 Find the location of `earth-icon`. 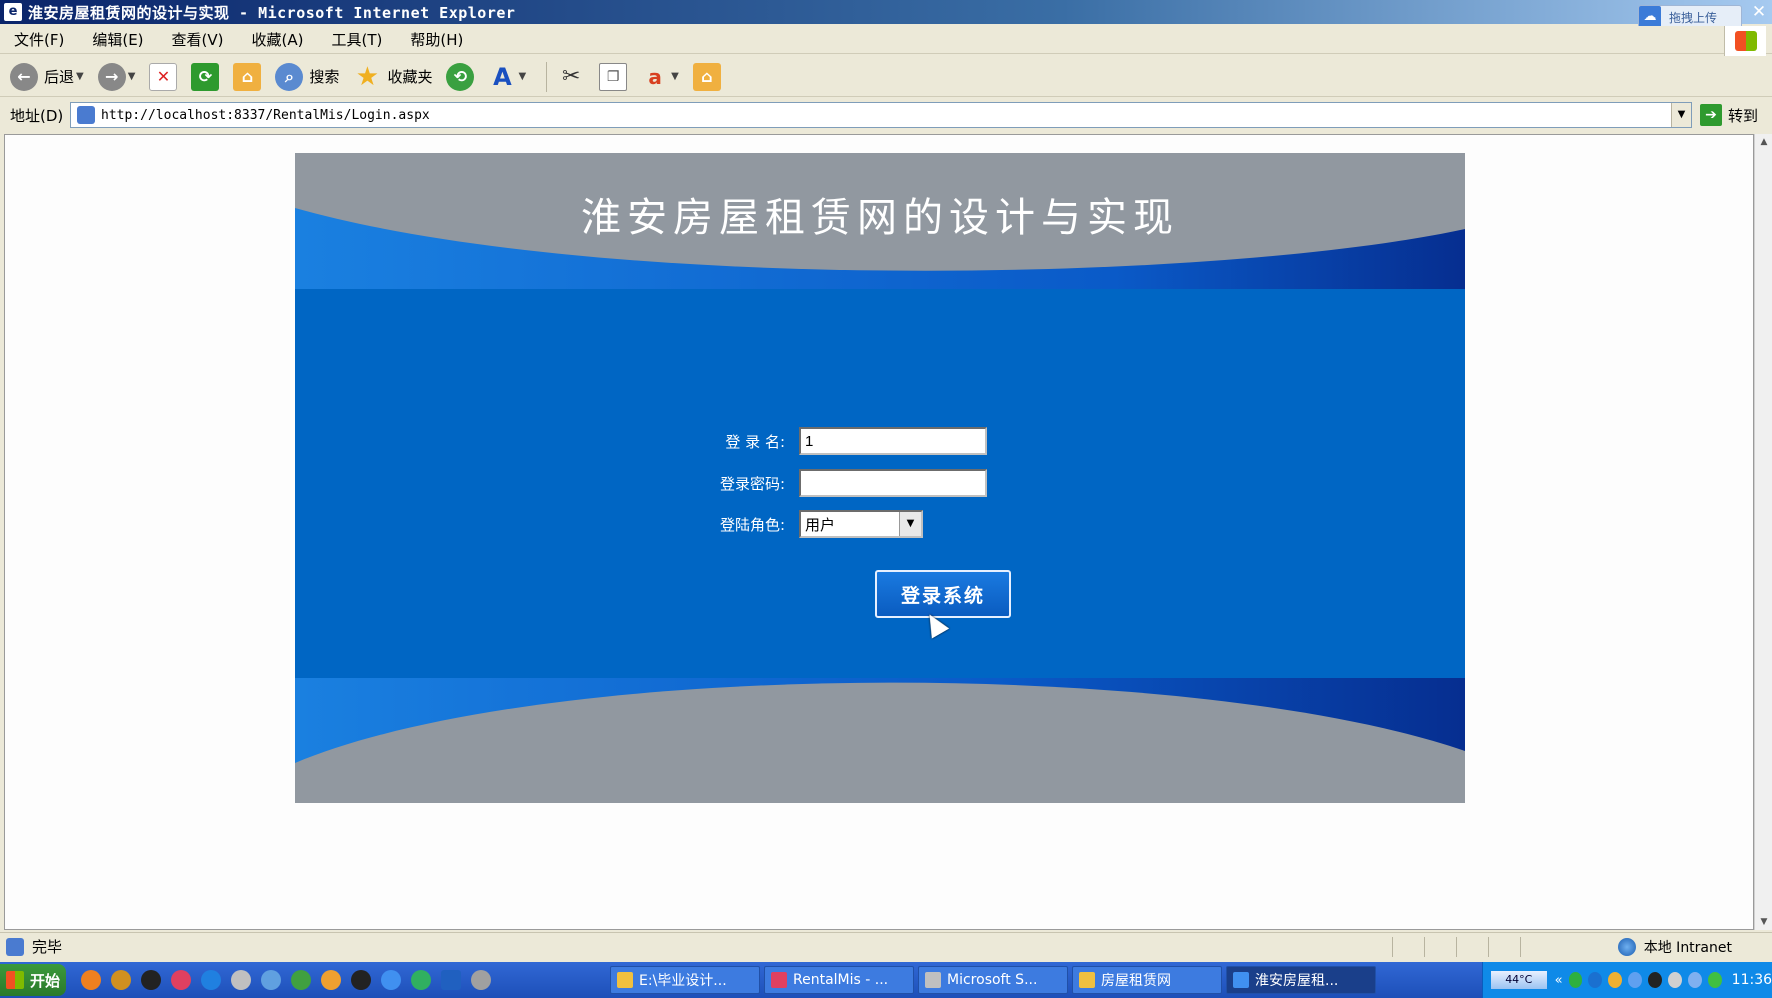

earth-icon is located at coordinates (211, 980).